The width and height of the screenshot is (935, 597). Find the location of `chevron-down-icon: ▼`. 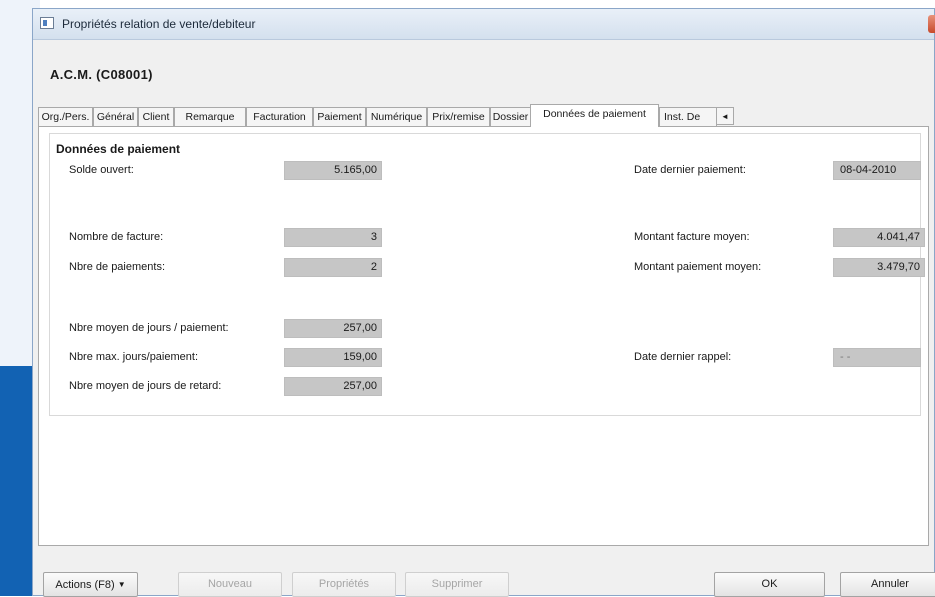

chevron-down-icon: ▼ is located at coordinates (121, 584).